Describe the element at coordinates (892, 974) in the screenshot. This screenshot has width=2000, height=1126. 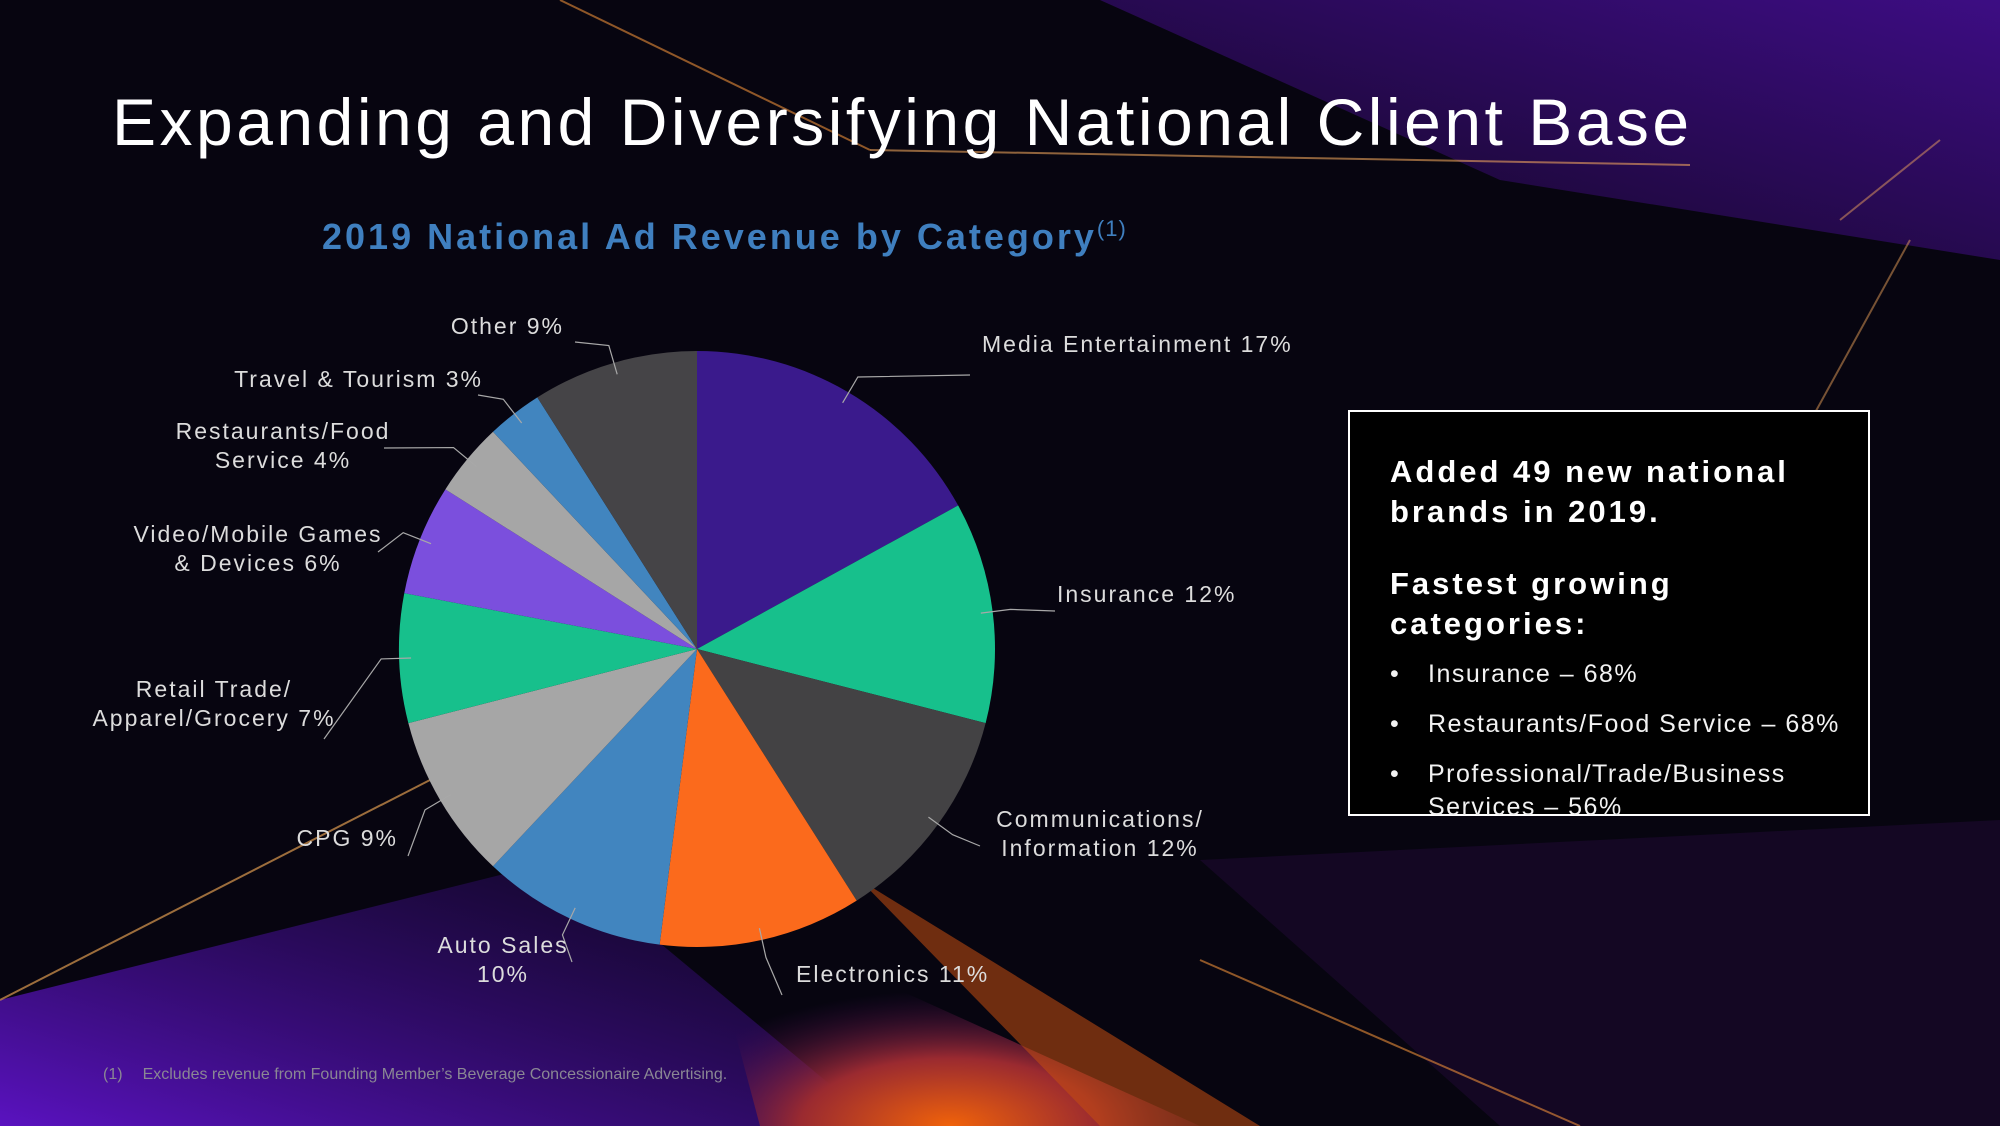
I see `slice-label-3: Electronics 11%` at that location.